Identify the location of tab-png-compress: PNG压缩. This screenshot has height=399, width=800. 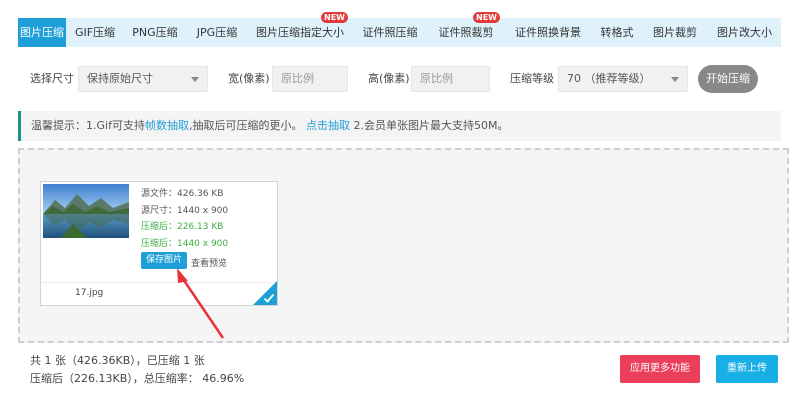
(155, 32).